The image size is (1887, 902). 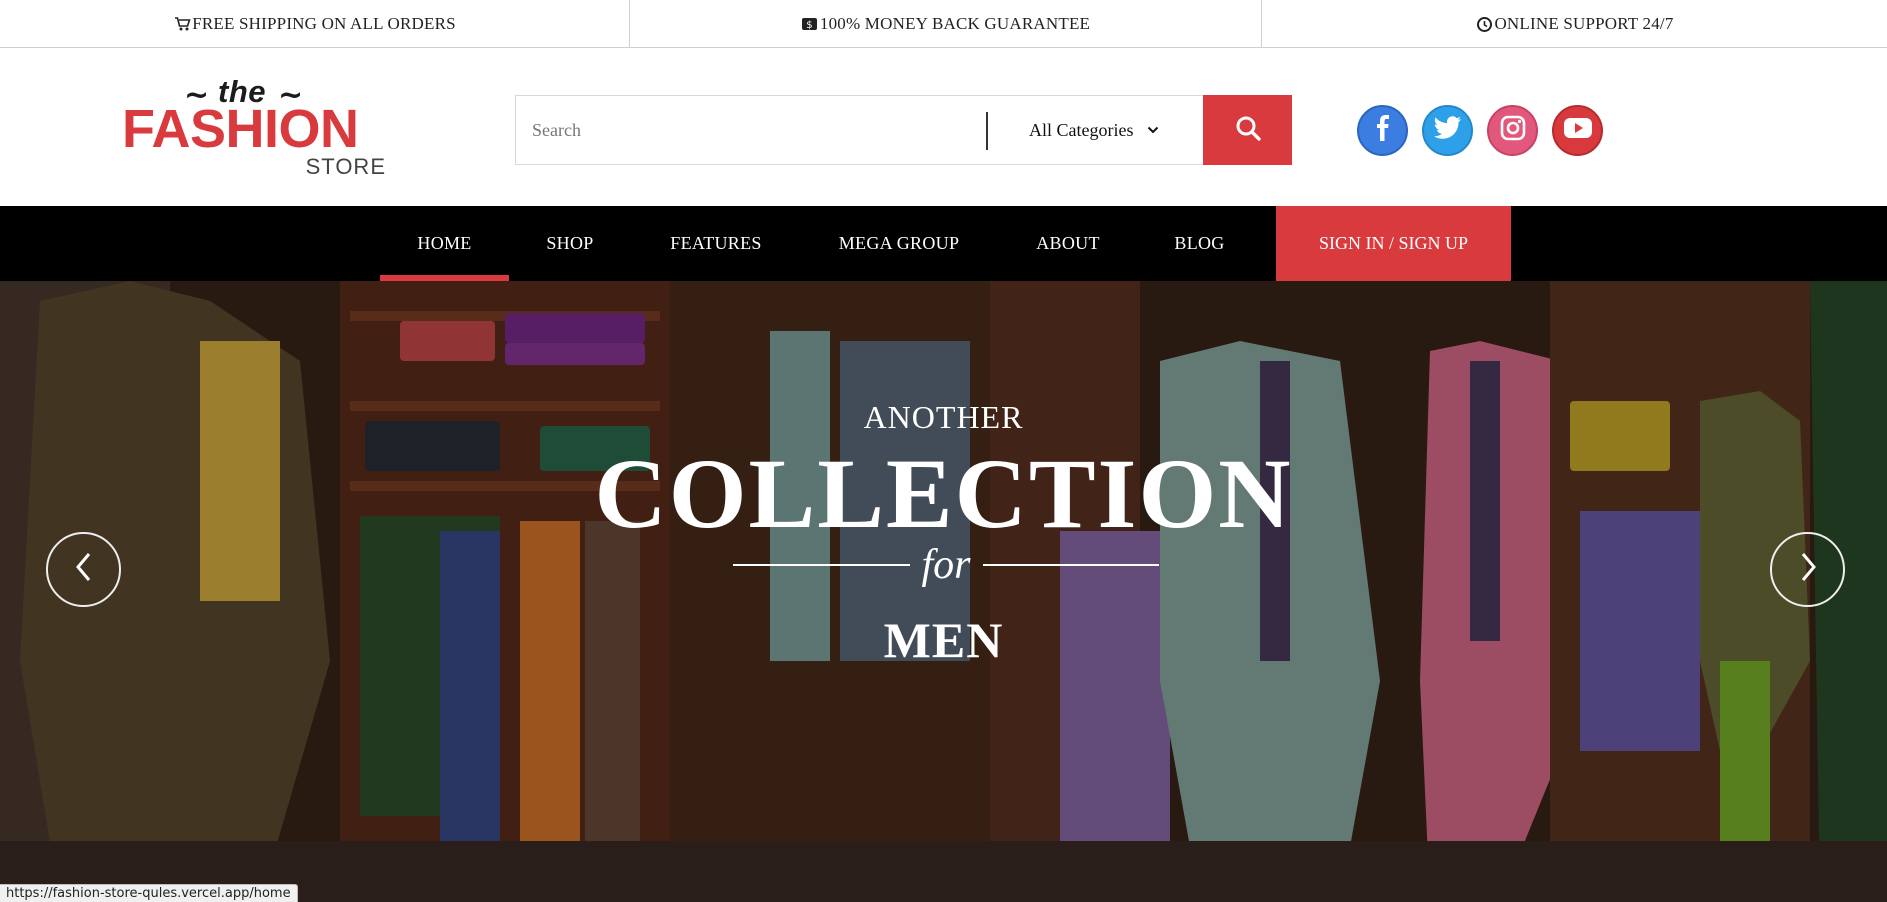 What do you see at coordinates (182, 24) in the screenshot?
I see `cart-icon` at bounding box center [182, 24].